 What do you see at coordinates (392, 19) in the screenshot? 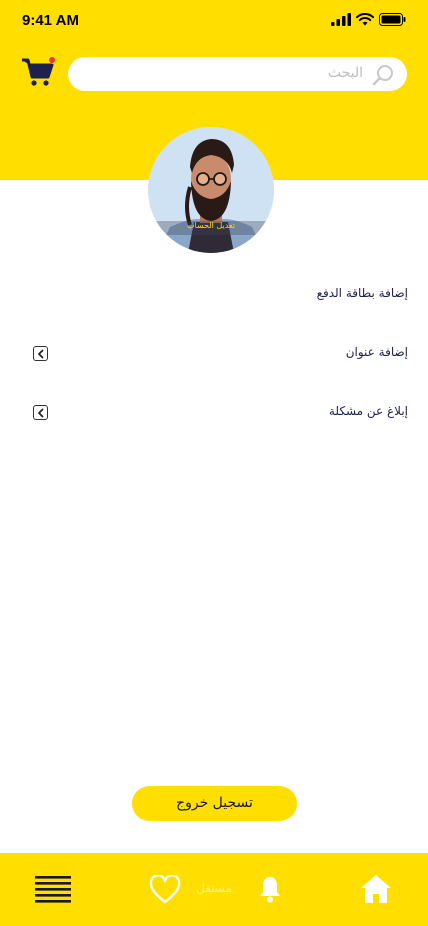
I see `battery-icon` at bounding box center [392, 19].